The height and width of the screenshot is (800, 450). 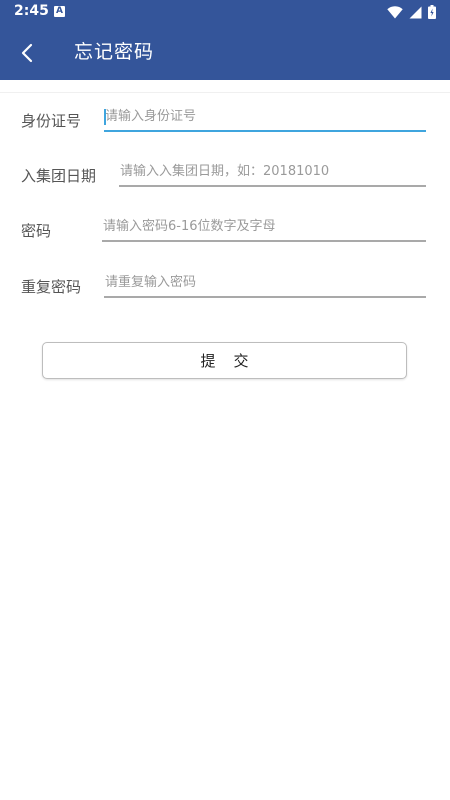 What do you see at coordinates (432, 12) in the screenshot?
I see `battery-icon` at bounding box center [432, 12].